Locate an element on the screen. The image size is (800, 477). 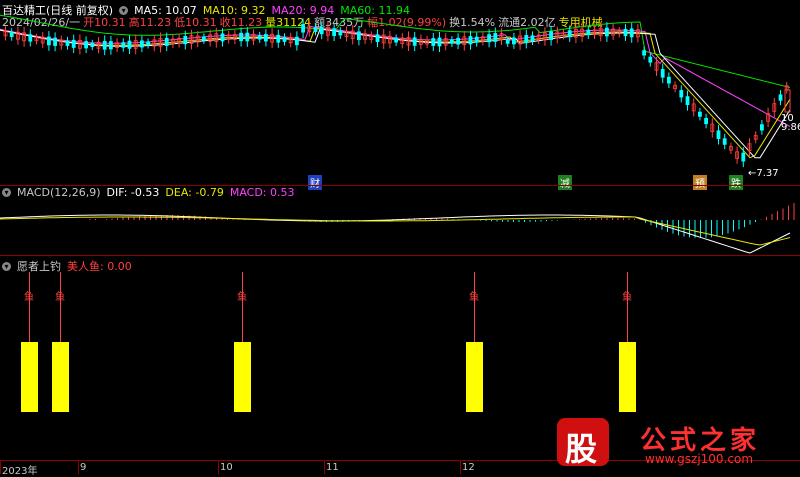
watermark-logo-char: 股 is located at coordinates (581, 449).